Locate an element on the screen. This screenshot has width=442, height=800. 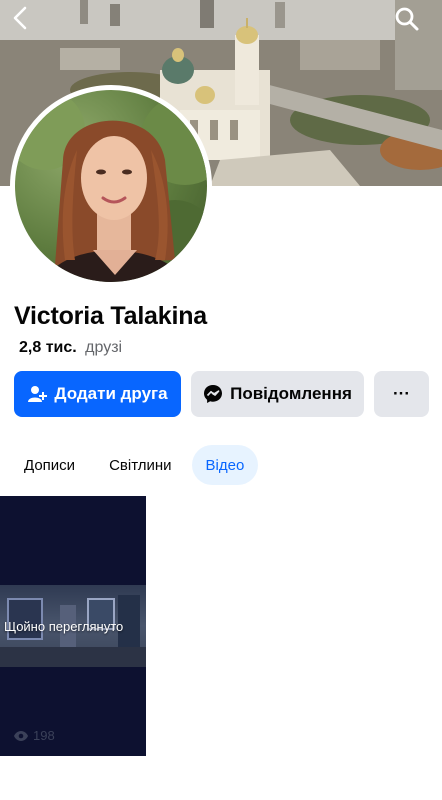
avatar-portrait is located at coordinates (111, 186).